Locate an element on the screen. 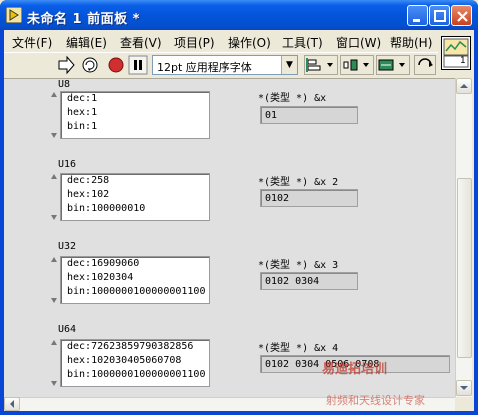  close-button is located at coordinates (461, 15).